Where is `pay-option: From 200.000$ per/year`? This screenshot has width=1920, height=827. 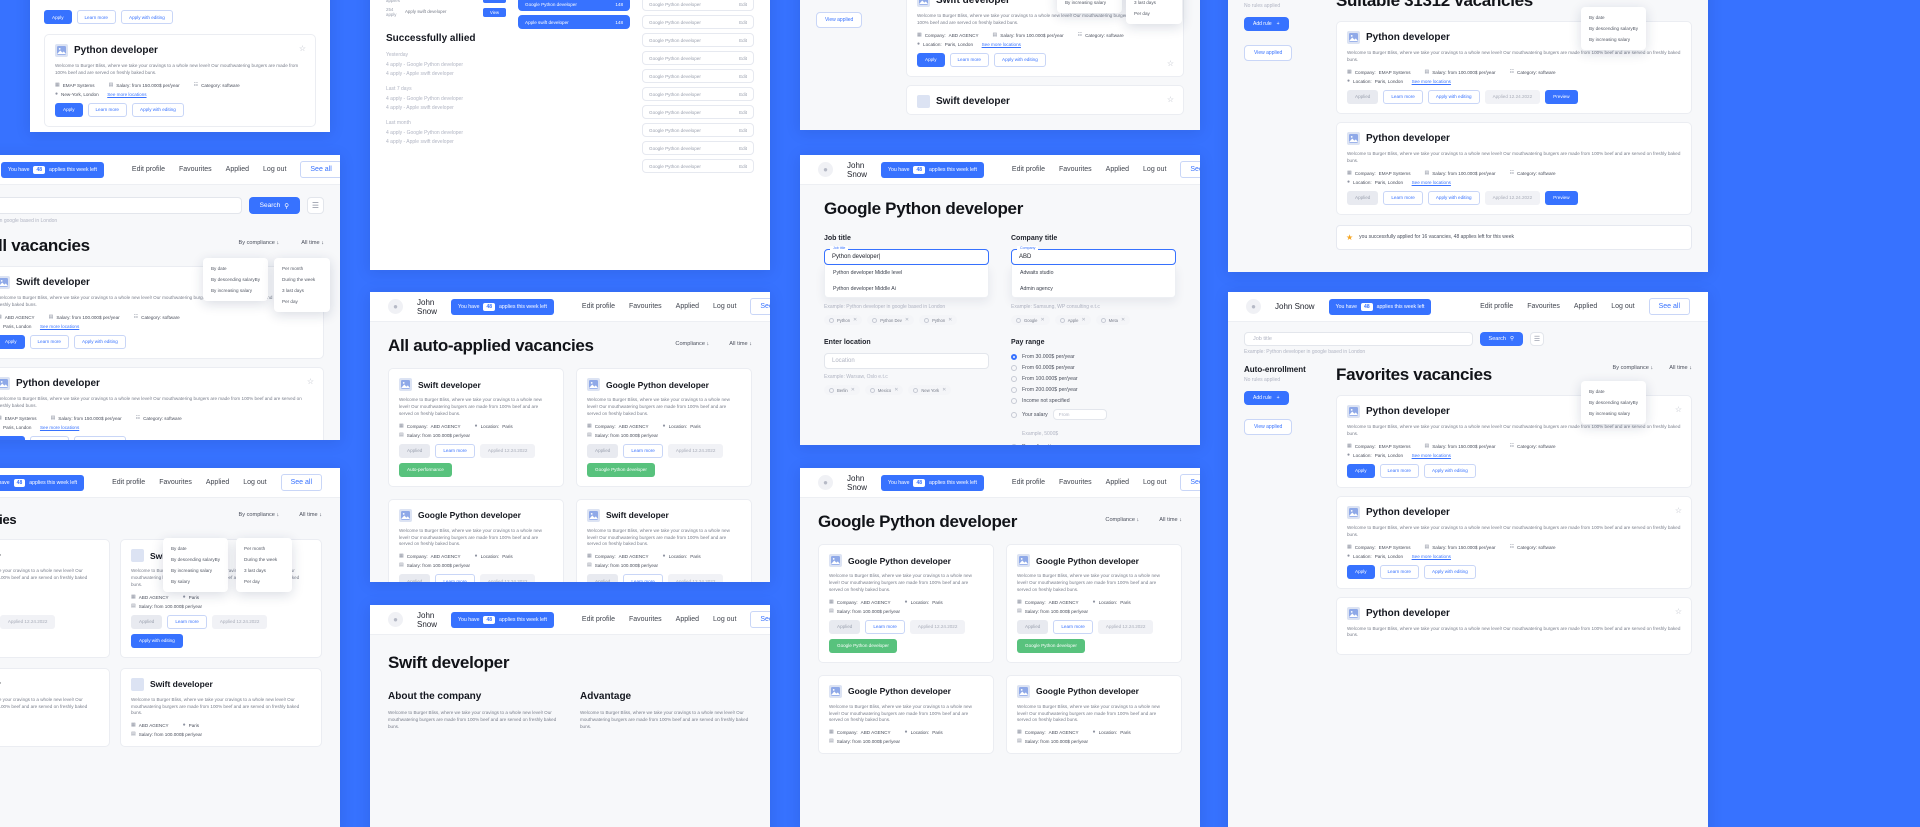 pay-option: From 200.000$ per/year is located at coordinates (1093, 390).